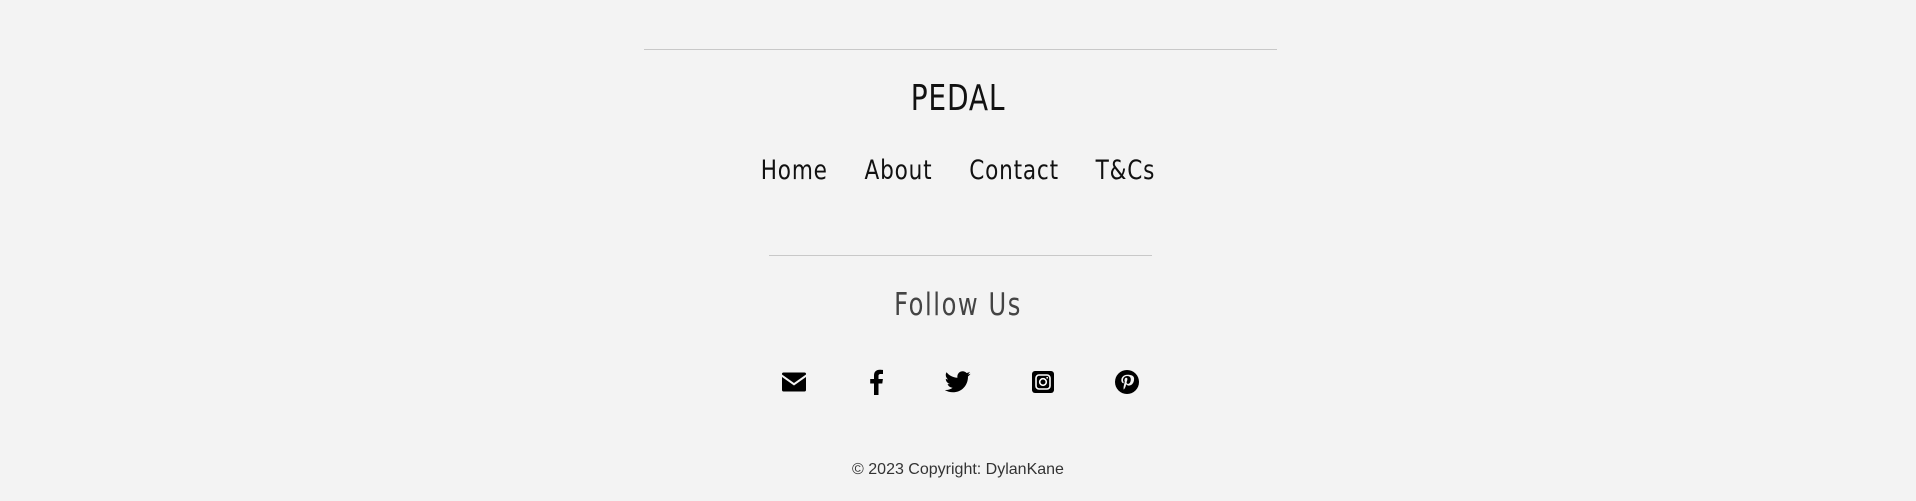 This screenshot has width=1916, height=501. I want to click on envelope-icon, so click(794, 382).